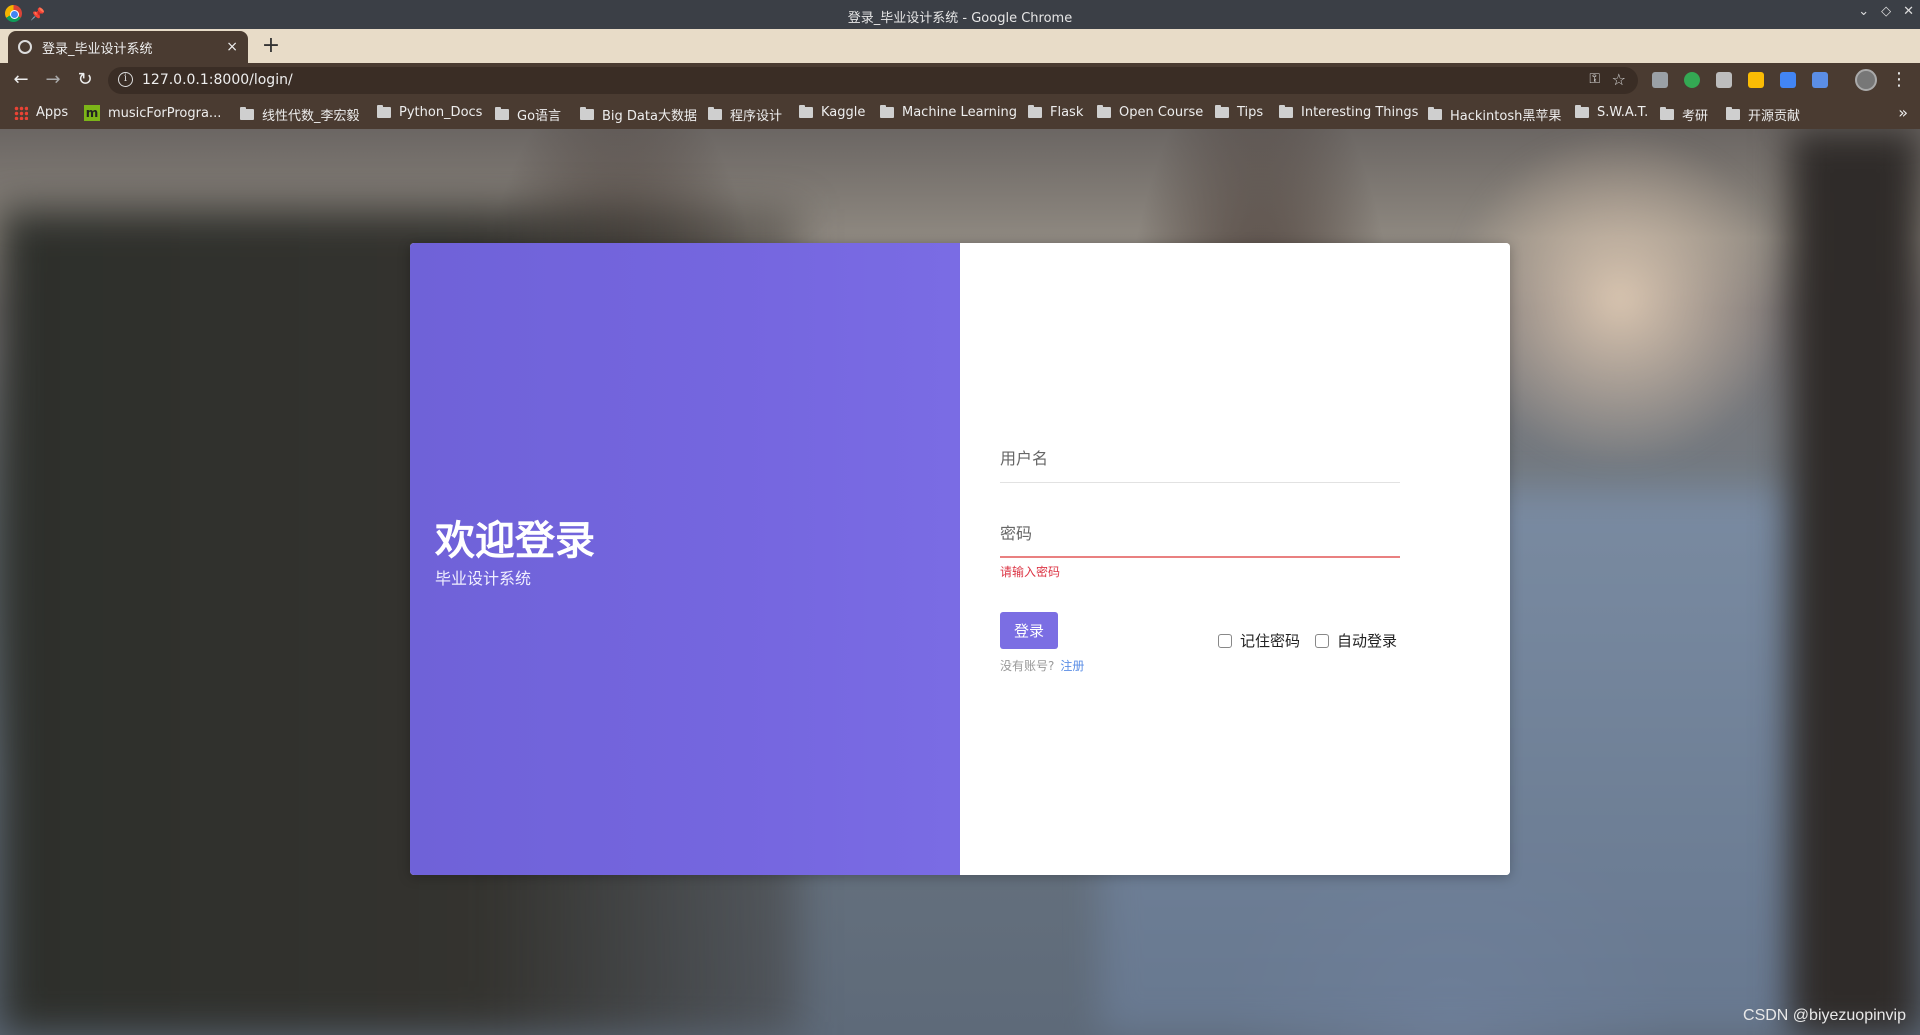  What do you see at coordinates (441, 112) in the screenshot?
I see `bookmark-label: Python_Docs` at bounding box center [441, 112].